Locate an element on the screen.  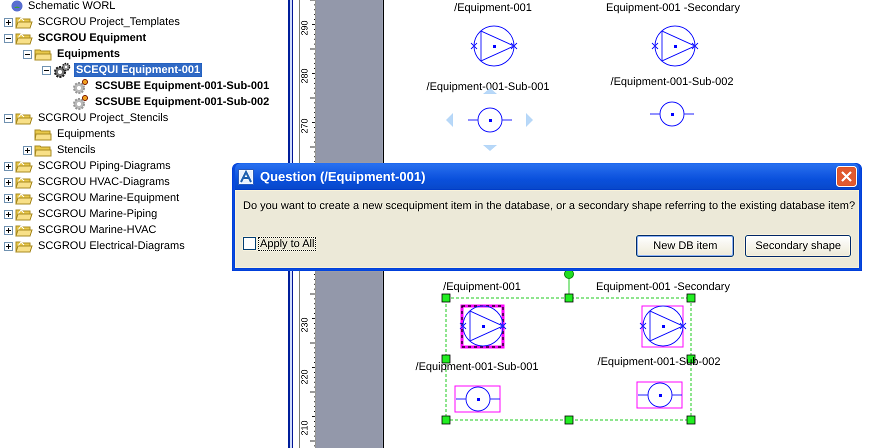
checkbox-label: Apply to All is located at coordinates (287, 243).